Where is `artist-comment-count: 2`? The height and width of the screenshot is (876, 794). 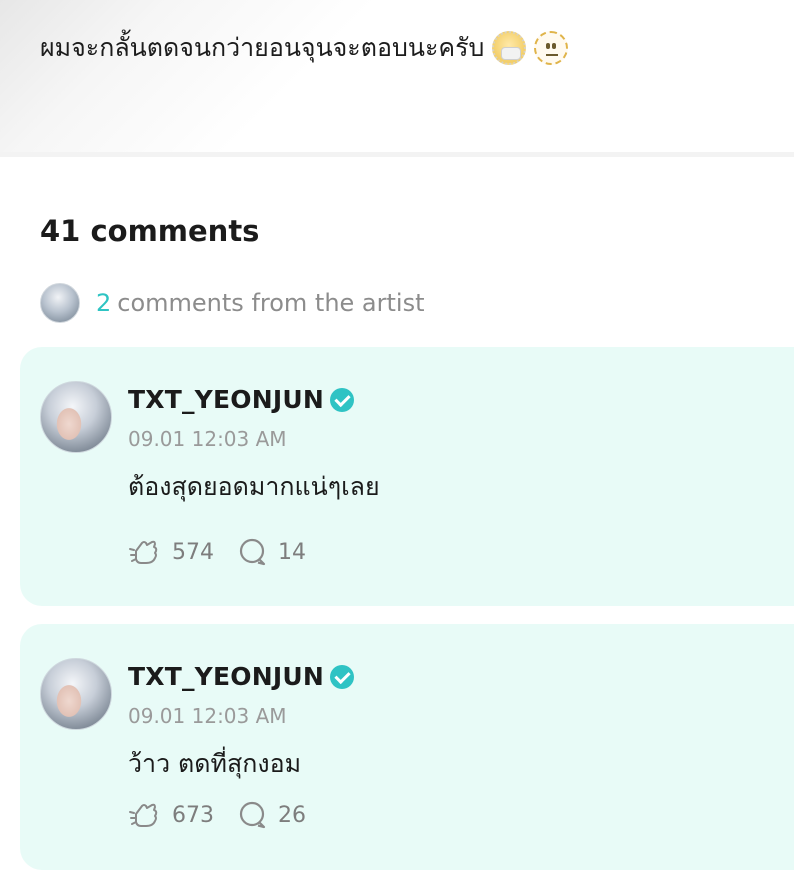
artist-comment-count: 2 is located at coordinates (104, 303).